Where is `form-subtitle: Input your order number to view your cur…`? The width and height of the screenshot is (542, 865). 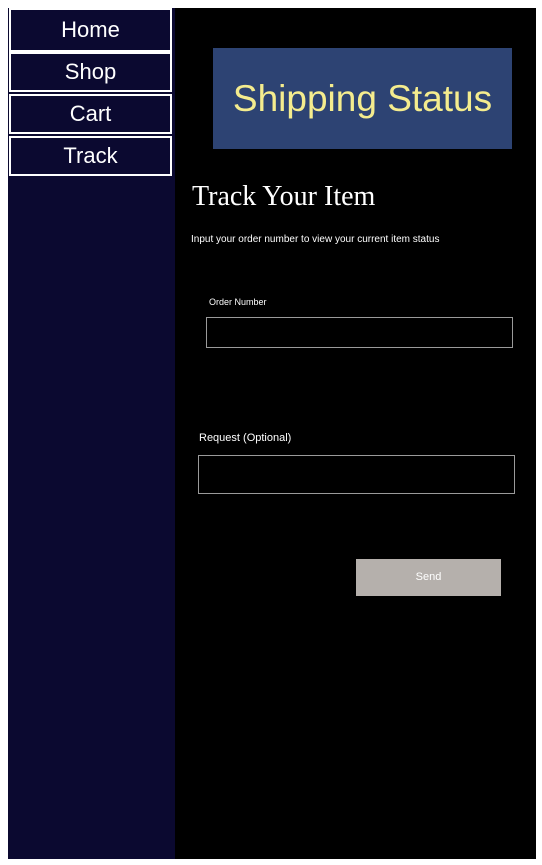 form-subtitle: Input your order number to view your cur… is located at coordinates (315, 239).